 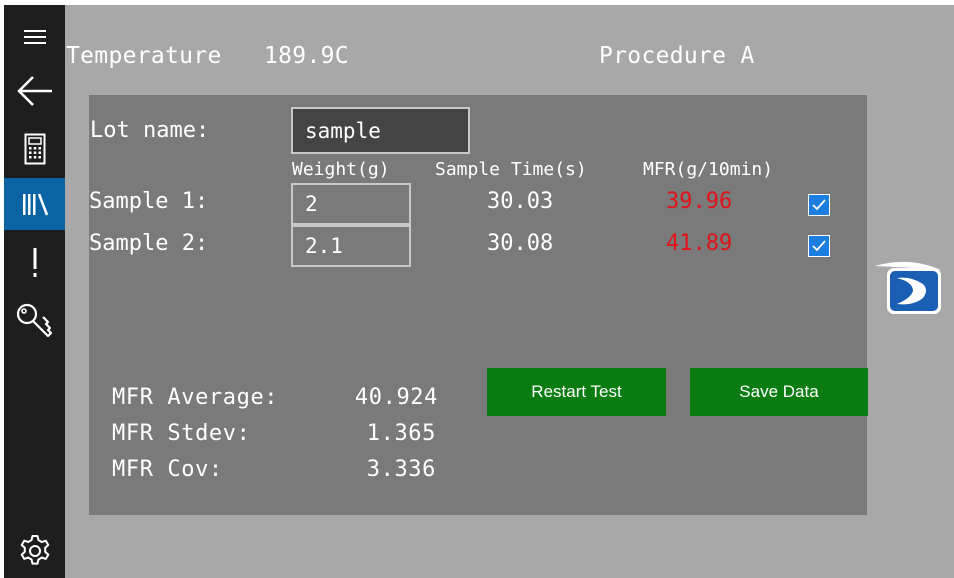 What do you see at coordinates (708, 169) in the screenshot?
I see `mfr-column-header: MFR(g/10min)` at bounding box center [708, 169].